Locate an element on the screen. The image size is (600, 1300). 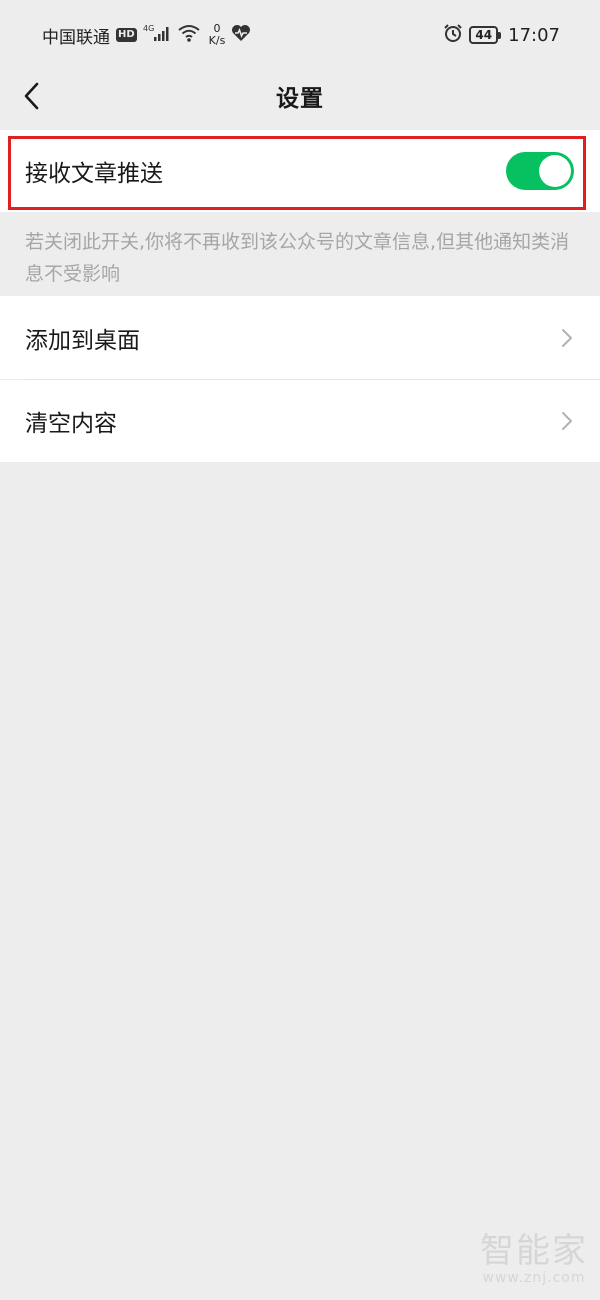
receive-push-cell: 接收文章推送 is located at coordinates (300, 171).